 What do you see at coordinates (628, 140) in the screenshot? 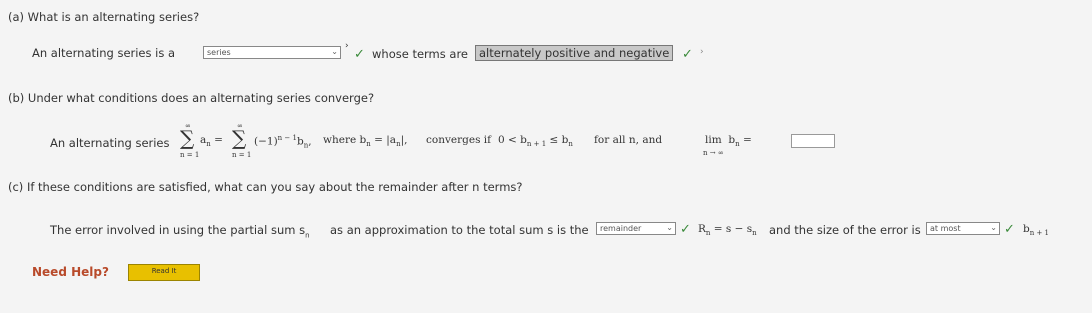
I see `forall-text: for all n, and` at bounding box center [628, 140].